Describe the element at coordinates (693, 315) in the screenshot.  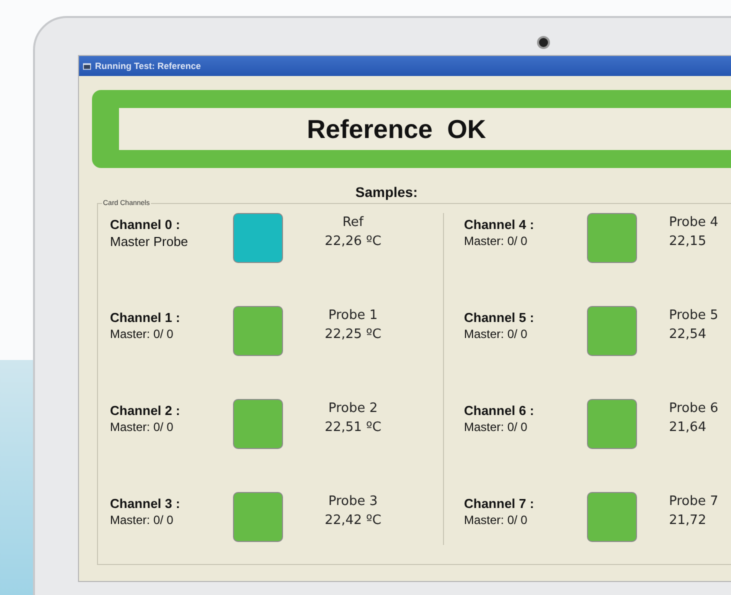
I see `probe-name: Probe 5` at that location.